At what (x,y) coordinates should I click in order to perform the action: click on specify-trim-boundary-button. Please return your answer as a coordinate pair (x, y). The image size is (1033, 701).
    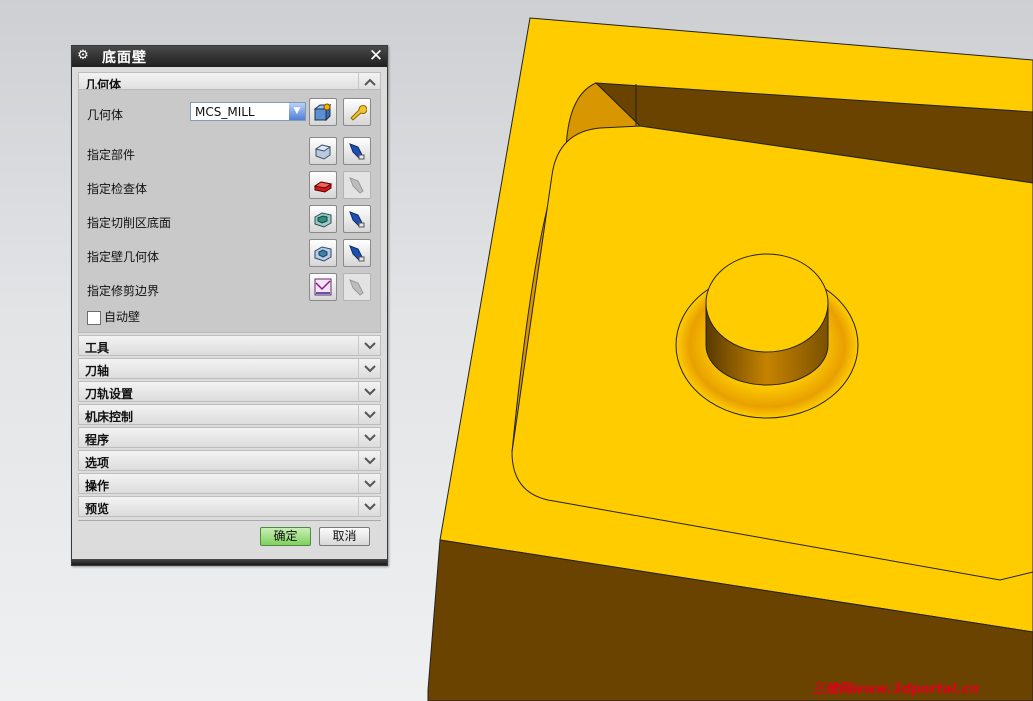
    Looking at the image, I should click on (323, 287).